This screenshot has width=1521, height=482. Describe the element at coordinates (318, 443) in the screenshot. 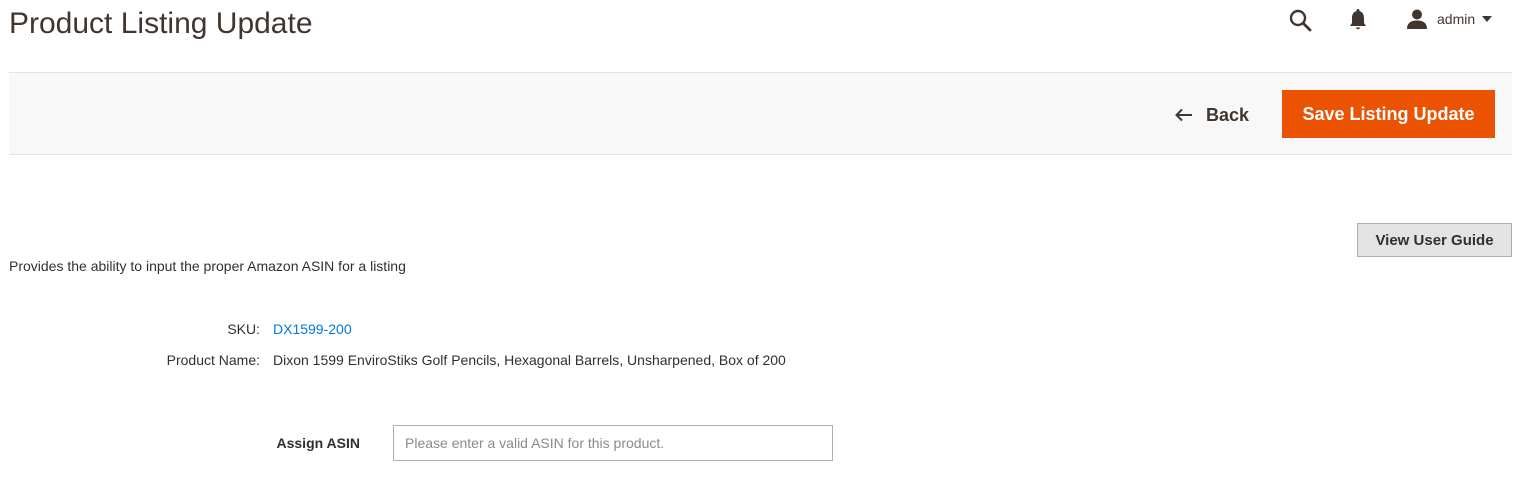

I see `asin-label: Assign ASIN` at that location.